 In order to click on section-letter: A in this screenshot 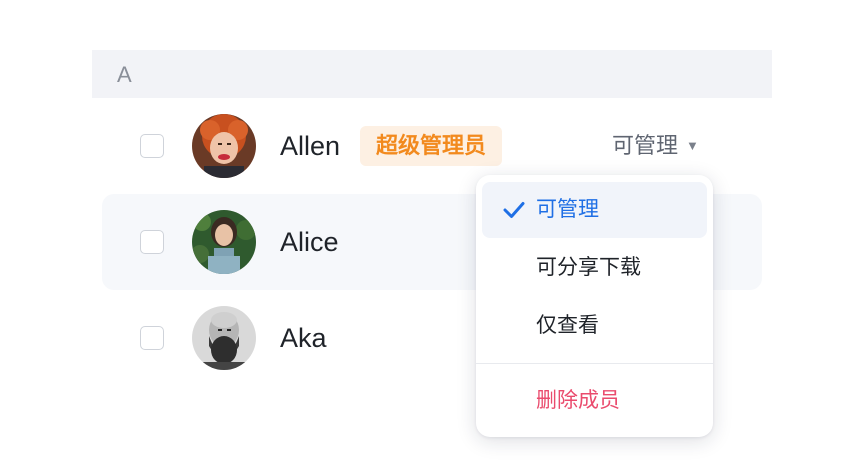, I will do `click(124, 74)`.